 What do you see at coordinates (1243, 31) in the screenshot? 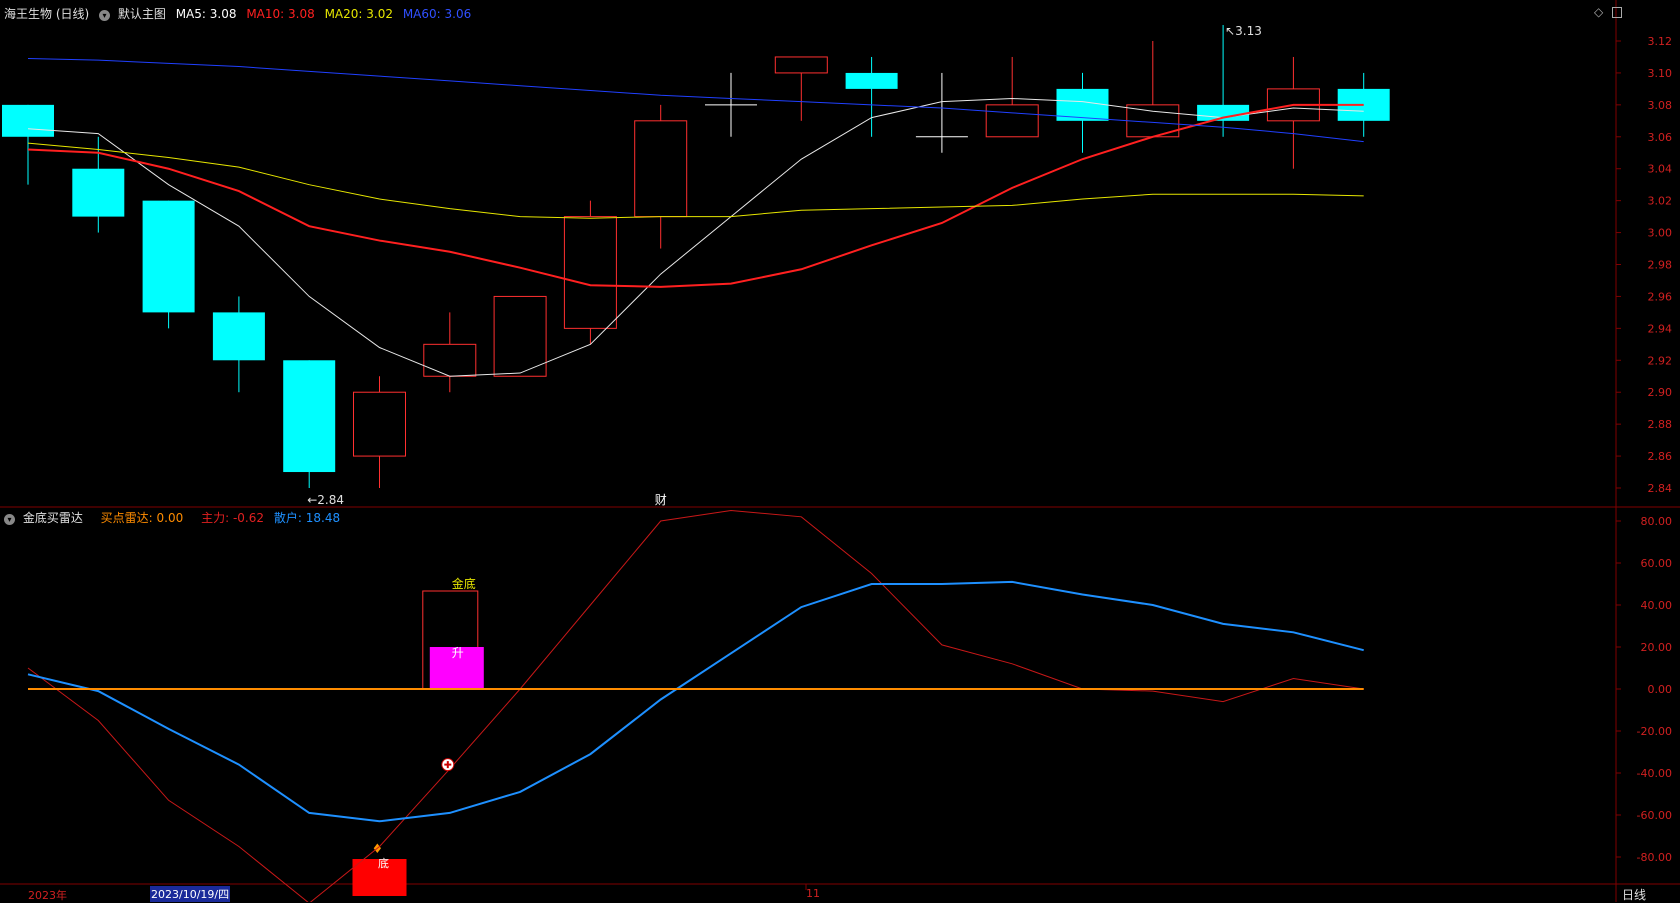
I see `high-price-label: ↖3.13` at bounding box center [1243, 31].